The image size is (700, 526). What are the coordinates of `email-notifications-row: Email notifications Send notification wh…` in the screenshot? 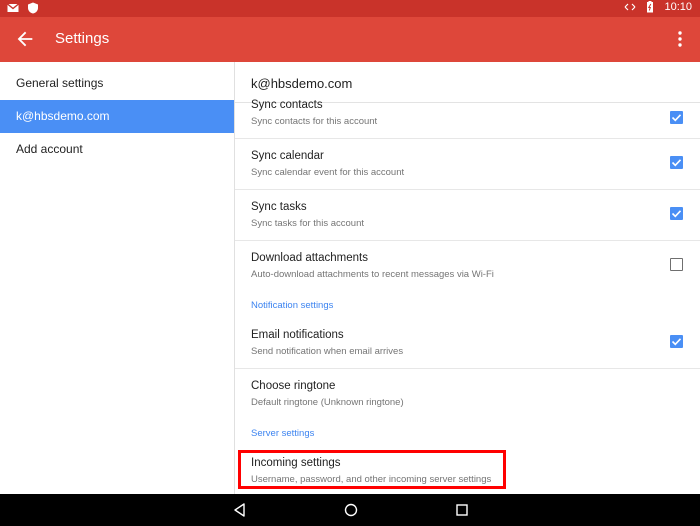 It's located at (467, 343).